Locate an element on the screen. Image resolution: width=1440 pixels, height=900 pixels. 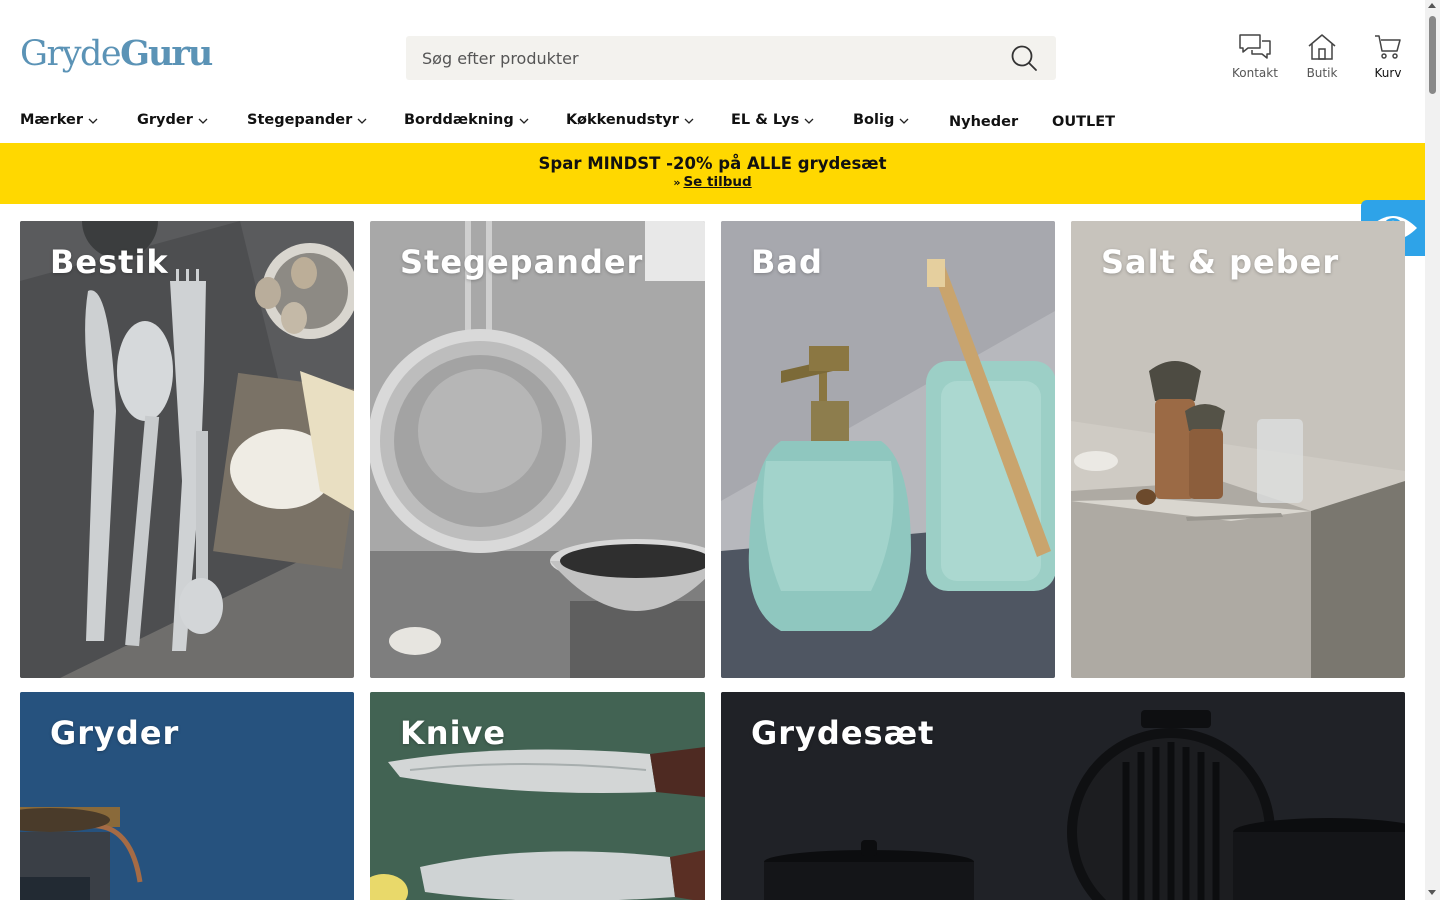
nav-label: Borddækning is located at coordinates (459, 120).